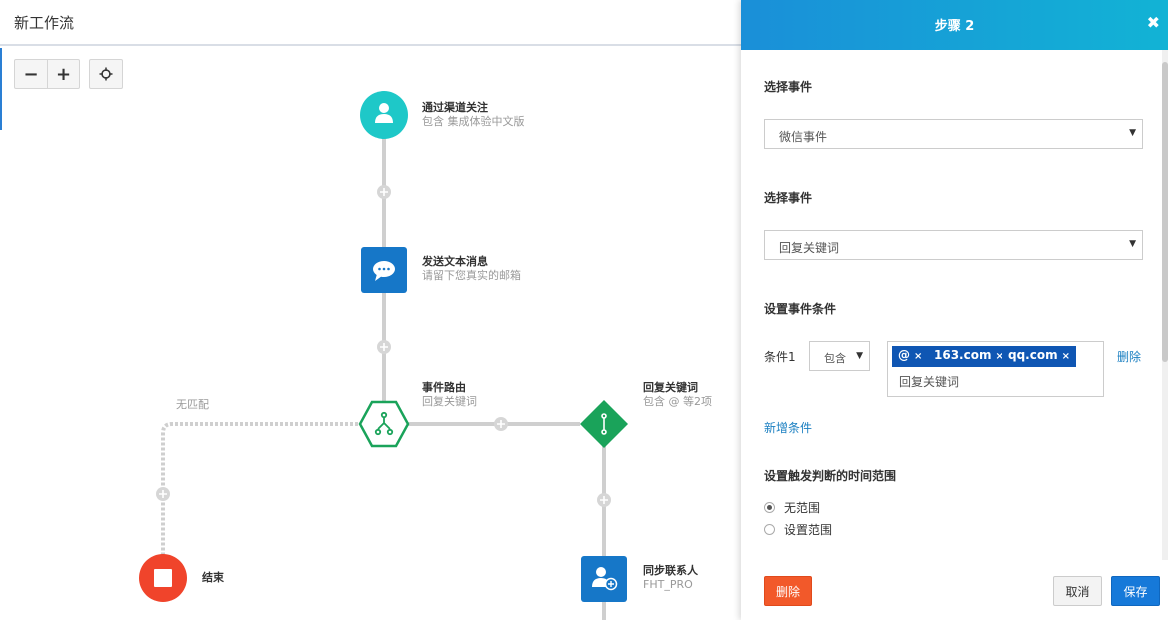 This screenshot has height=620, width=1168. Describe the element at coordinates (808, 530) in the screenshot. I see `radio-label: 设置范围` at that location.